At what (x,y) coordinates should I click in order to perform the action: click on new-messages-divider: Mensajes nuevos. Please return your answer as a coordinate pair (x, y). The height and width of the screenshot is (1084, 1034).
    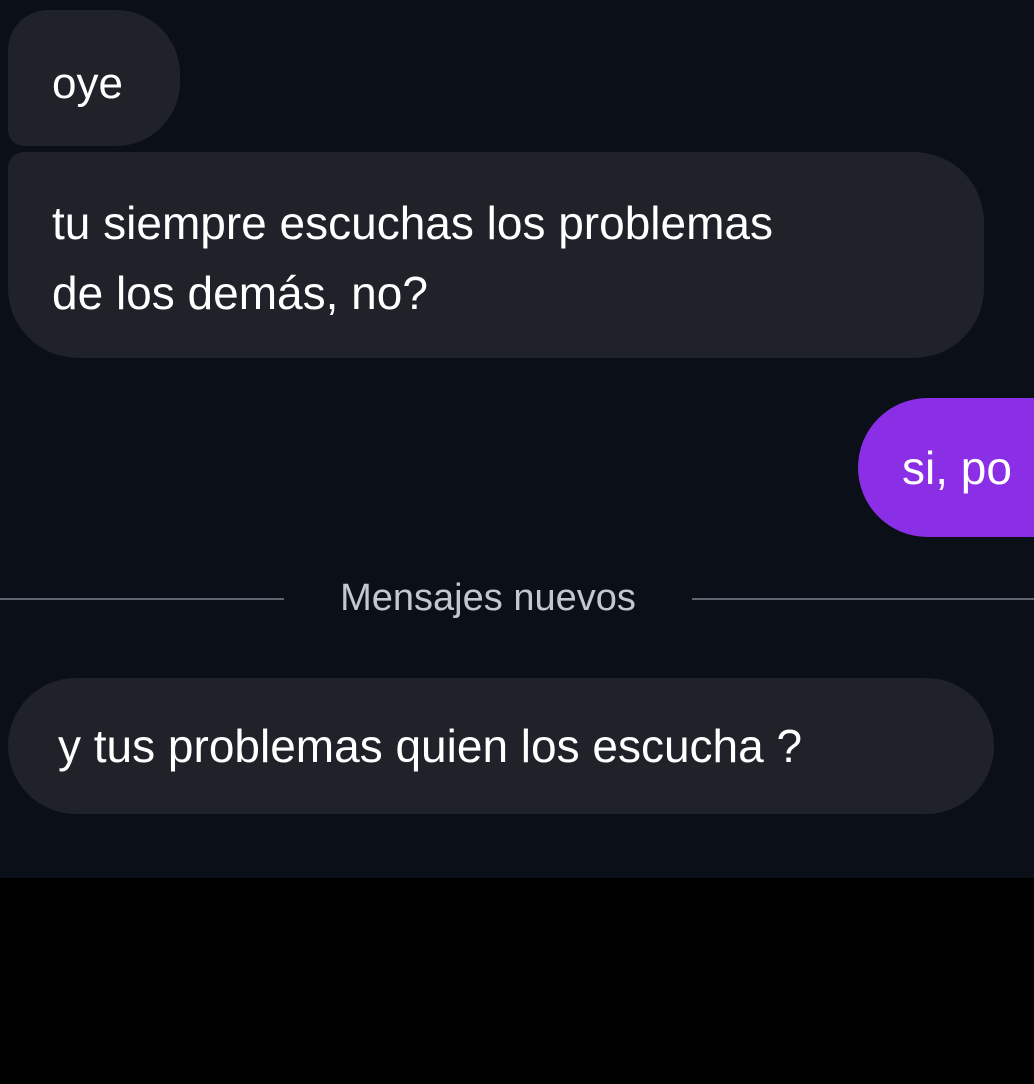
    Looking at the image, I should click on (517, 597).